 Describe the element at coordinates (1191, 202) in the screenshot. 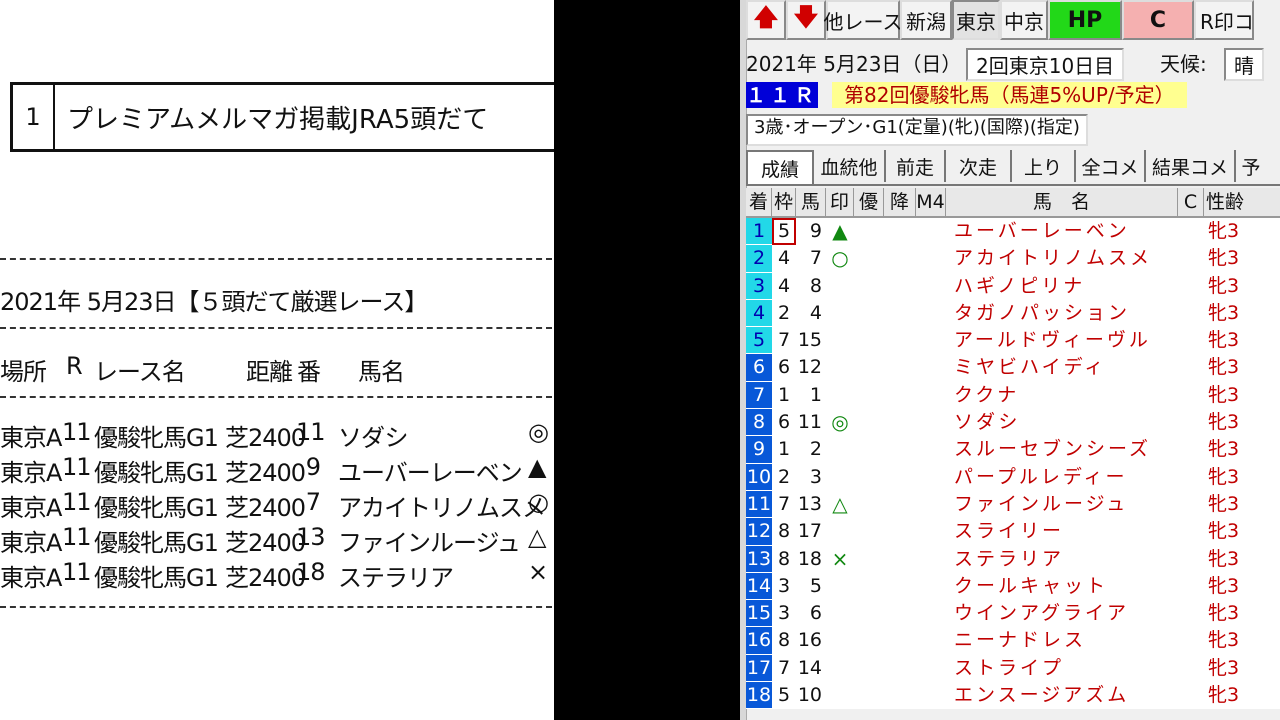

I see `col-c: C` at that location.